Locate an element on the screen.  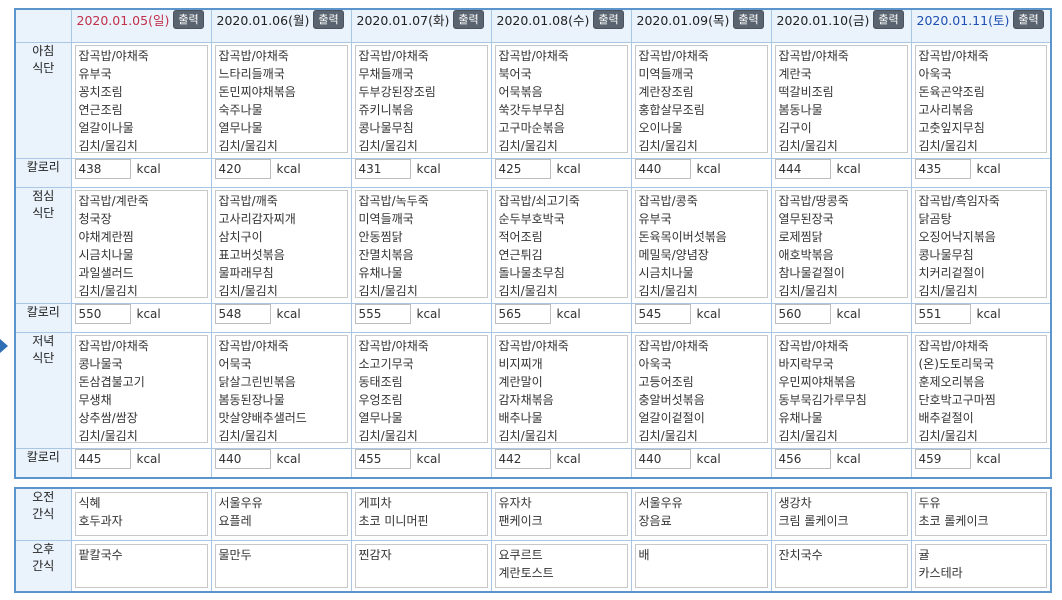
menu-item: 우민찌야채볶음 is located at coordinates (817, 382).